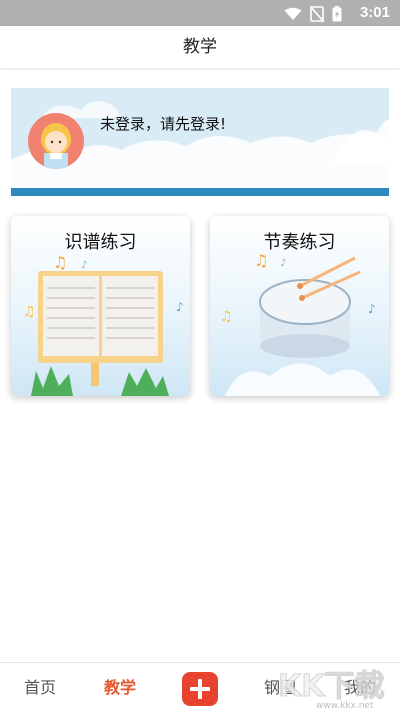 The height and width of the screenshot is (712, 400). Describe the element at coordinates (317, 14) in the screenshot. I see `no-sim-icon` at that location.